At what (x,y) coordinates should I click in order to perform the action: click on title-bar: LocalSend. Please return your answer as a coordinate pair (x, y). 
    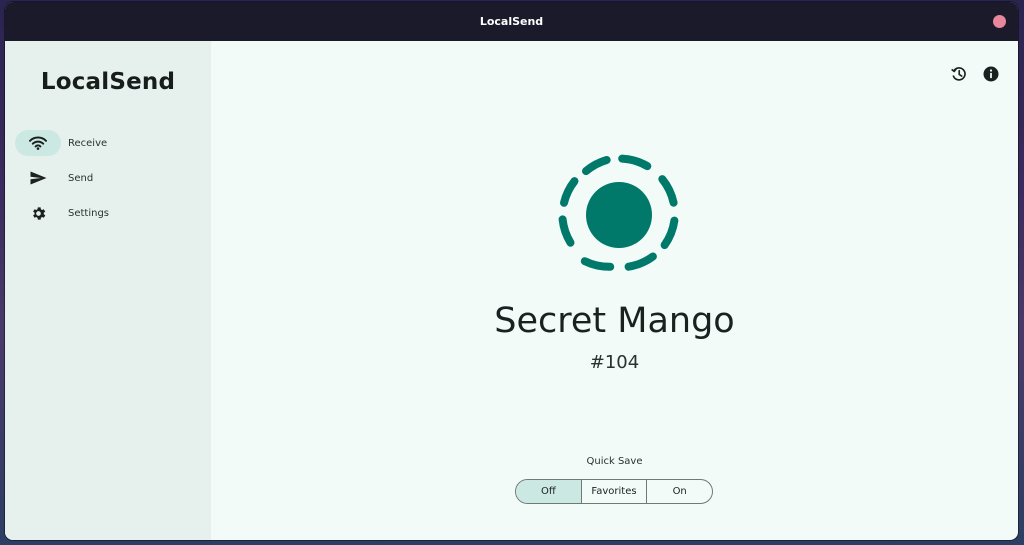
    Looking at the image, I should click on (511, 21).